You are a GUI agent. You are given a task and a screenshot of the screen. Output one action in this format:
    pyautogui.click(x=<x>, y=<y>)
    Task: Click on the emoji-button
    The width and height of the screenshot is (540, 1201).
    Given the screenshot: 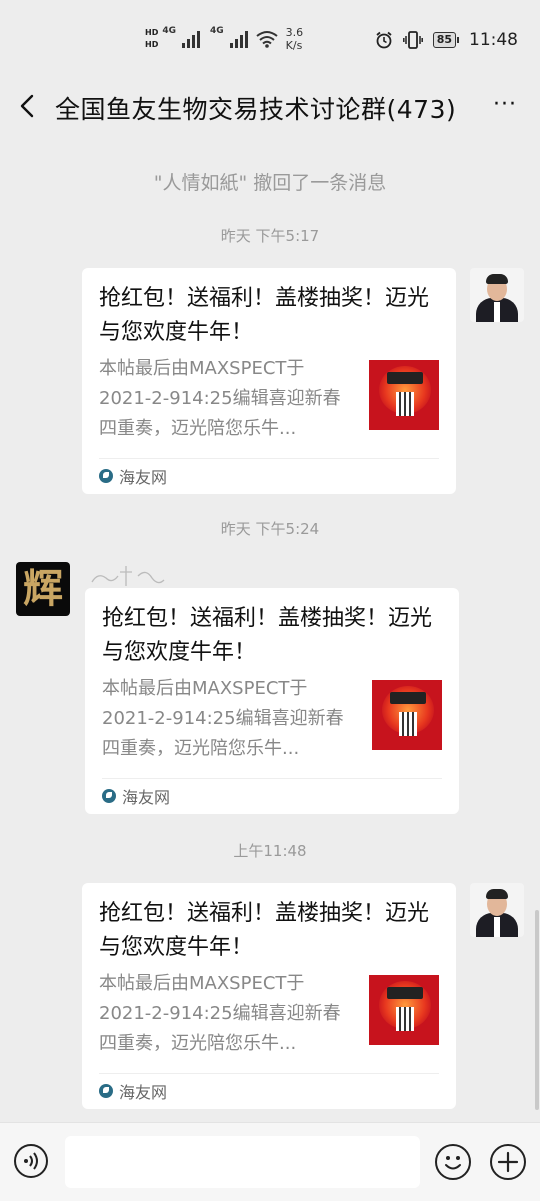 What is the action you would take?
    pyautogui.click(x=453, y=1162)
    